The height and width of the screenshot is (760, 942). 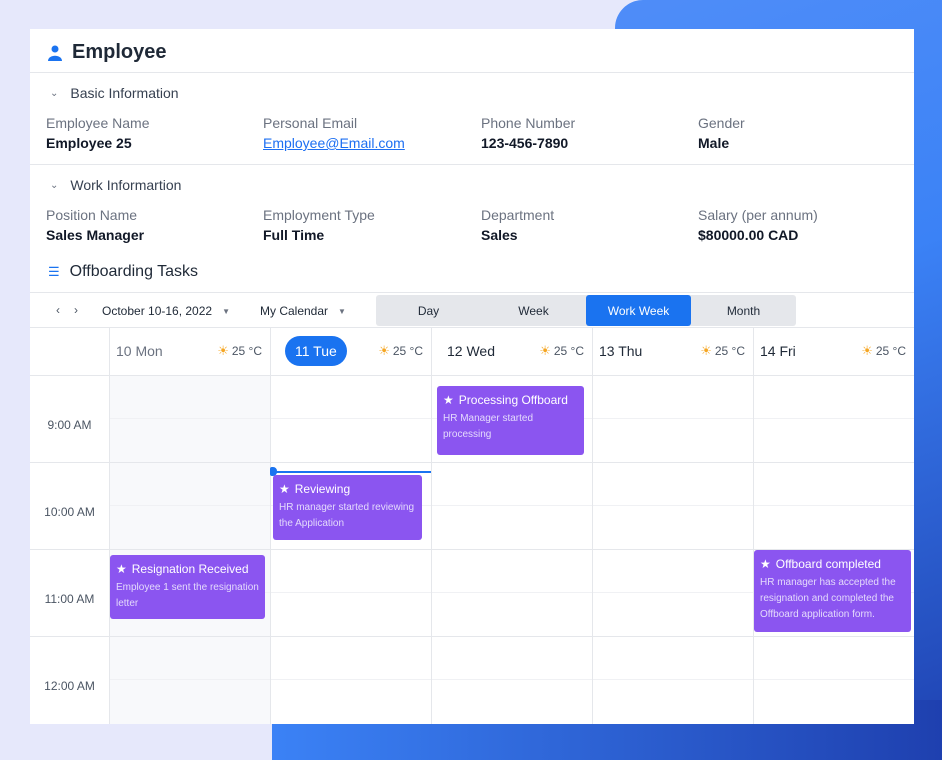 What do you see at coordinates (350, 351) in the screenshot?
I see `day-header-today: 11 Tue ☀ 25 °C` at bounding box center [350, 351].